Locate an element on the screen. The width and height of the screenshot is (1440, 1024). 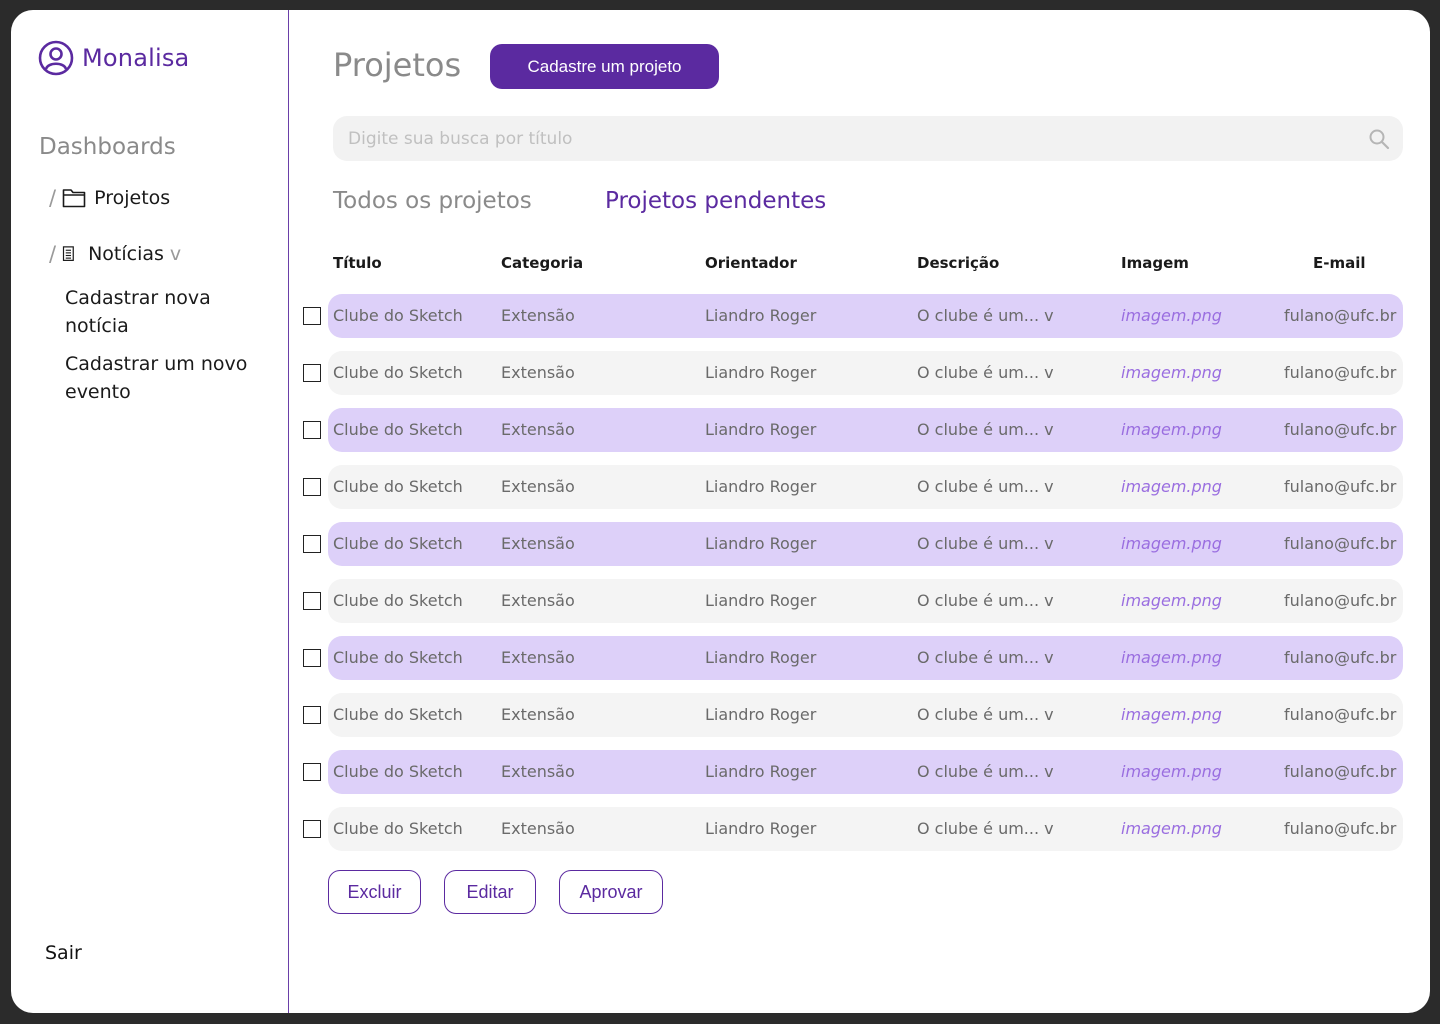
sidebar-item-projetos: / Projetos is located at coordinates (109, 198).